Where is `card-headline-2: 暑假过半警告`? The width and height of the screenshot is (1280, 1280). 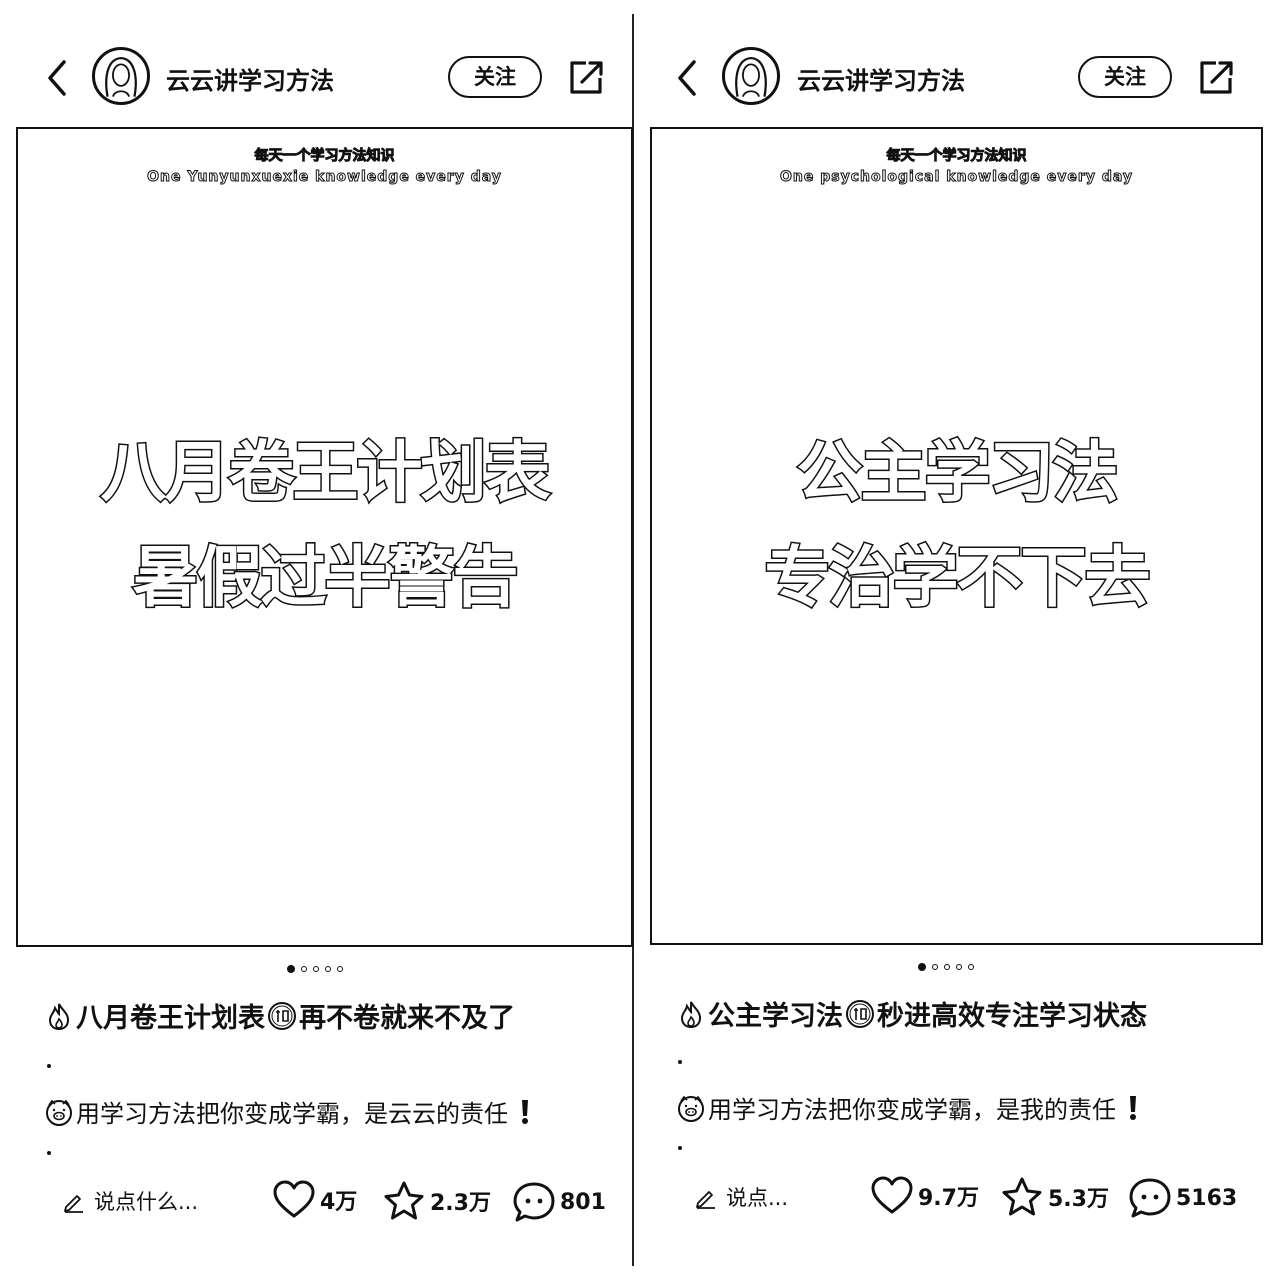
card-headline-2: 暑假过半警告 is located at coordinates (325, 578).